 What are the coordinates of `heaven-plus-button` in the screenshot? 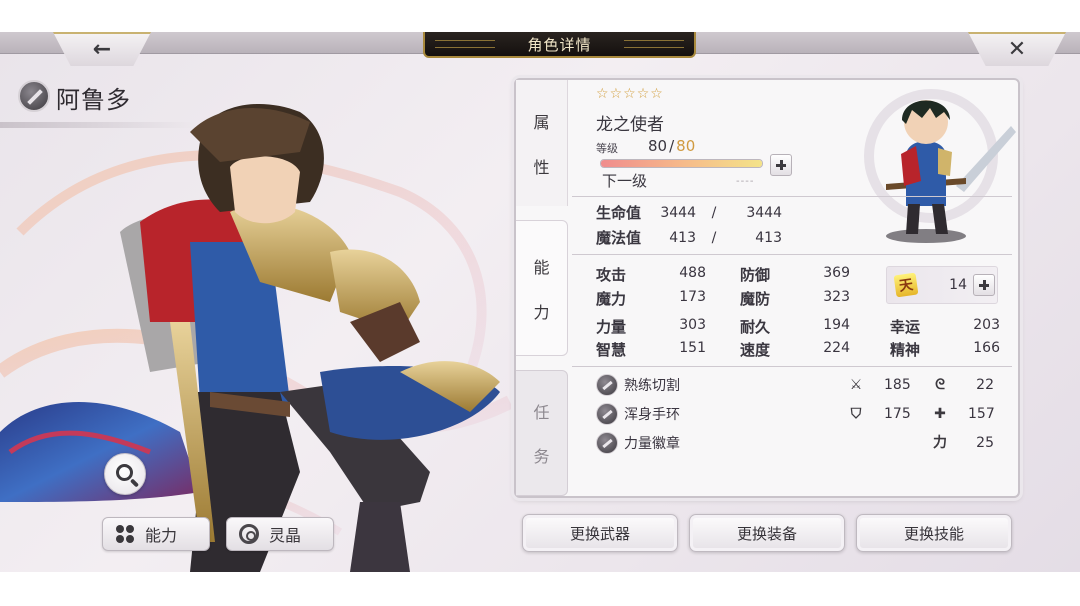 It's located at (984, 285).